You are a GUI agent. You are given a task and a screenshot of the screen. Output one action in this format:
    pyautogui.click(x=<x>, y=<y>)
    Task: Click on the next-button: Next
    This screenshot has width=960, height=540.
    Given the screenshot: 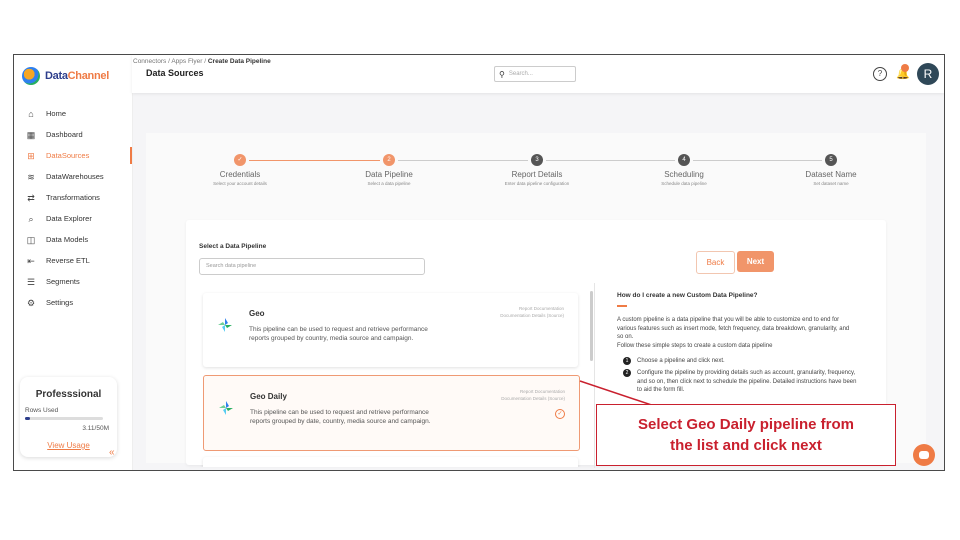 What is the action you would take?
    pyautogui.click(x=755, y=261)
    